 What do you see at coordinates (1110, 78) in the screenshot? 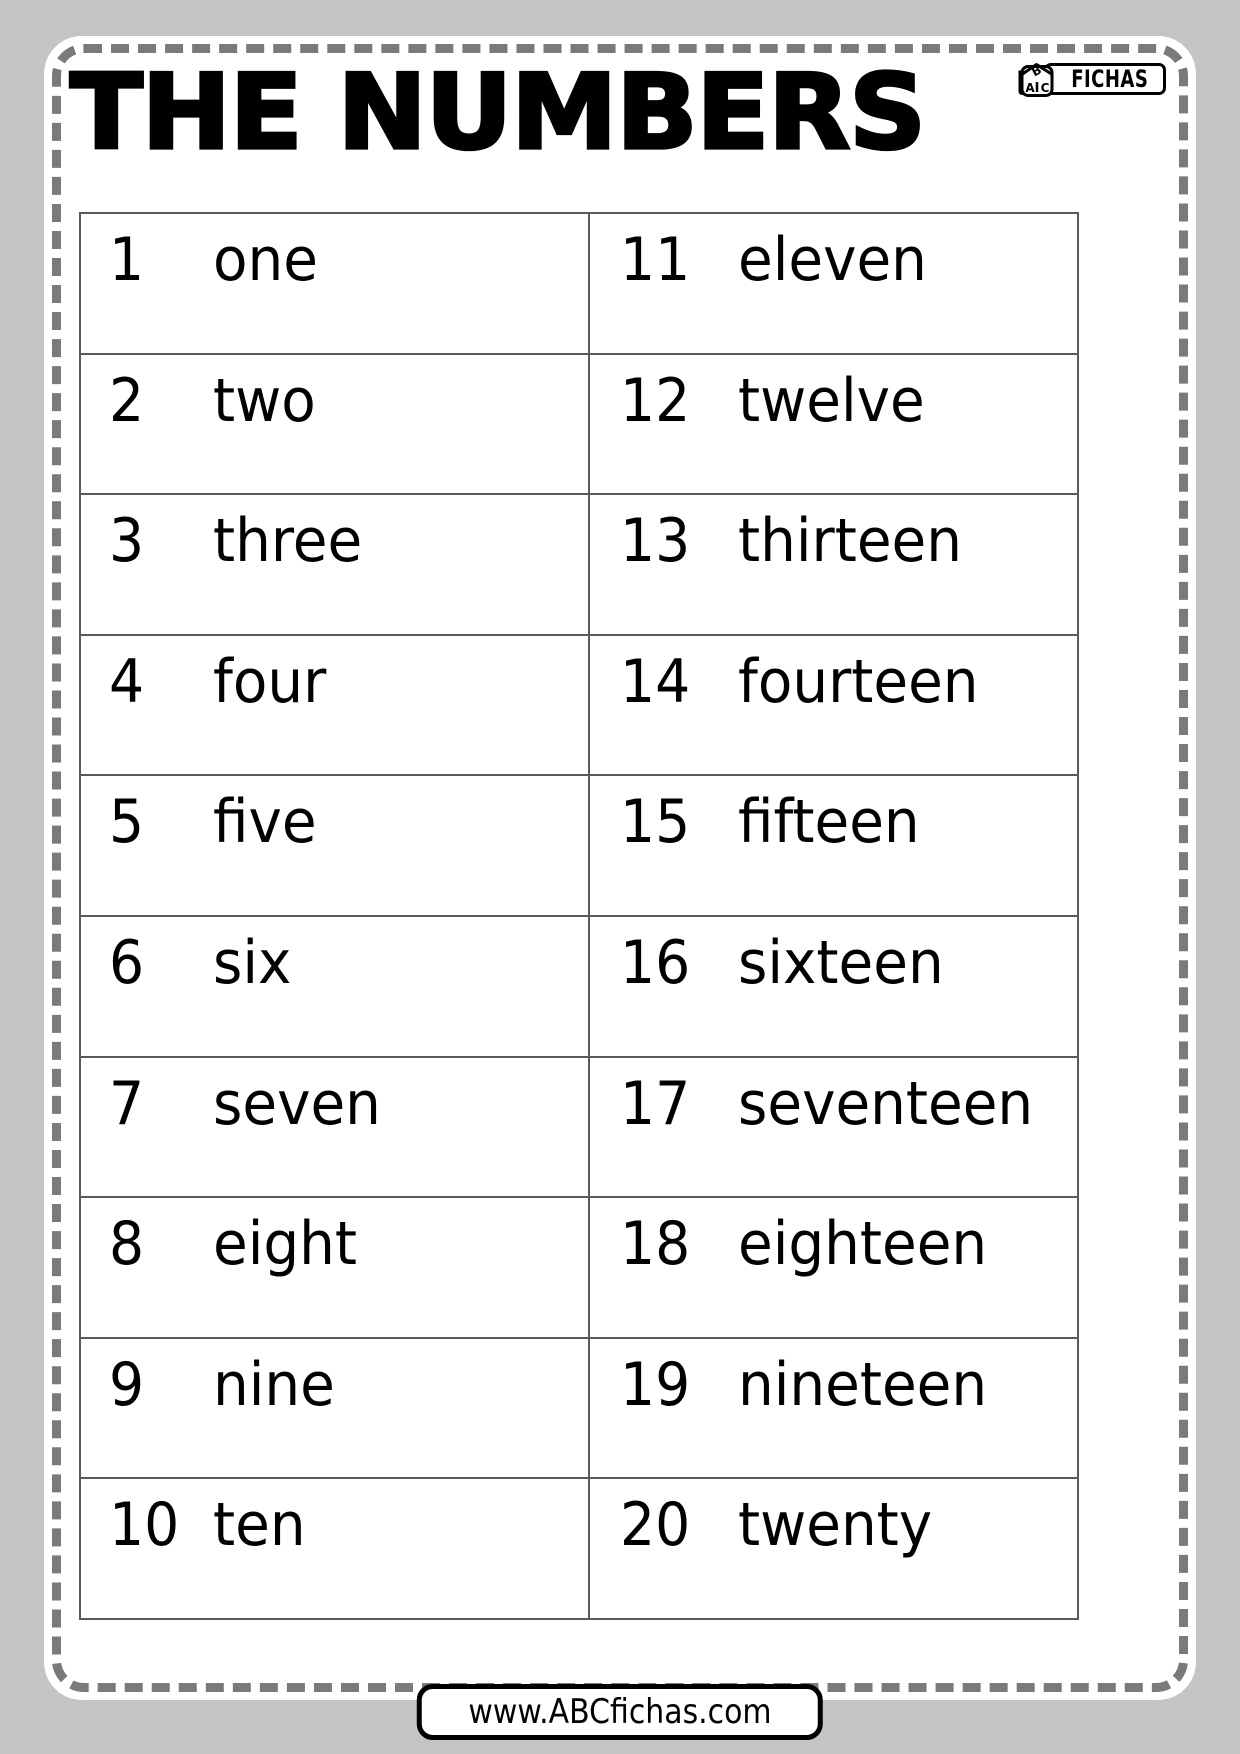
I see `brand-name: FICHAS` at bounding box center [1110, 78].